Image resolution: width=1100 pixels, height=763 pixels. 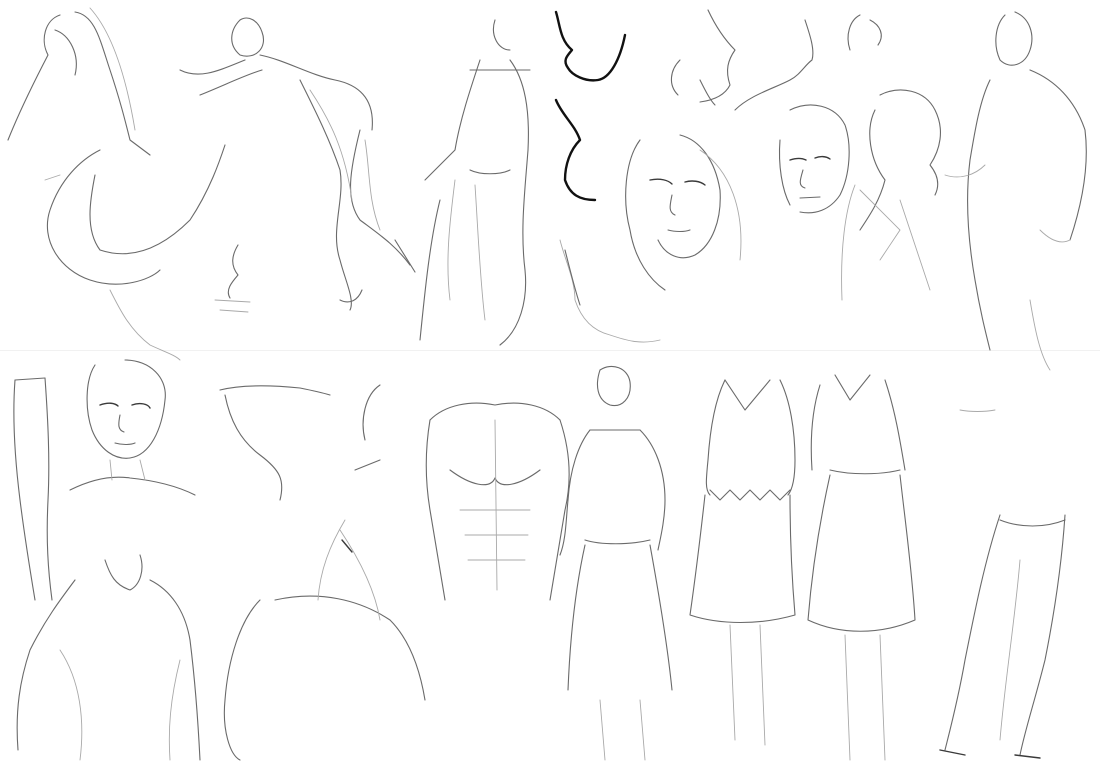 I want to click on curly-hair-woman-profile, so click(x=891, y=195).